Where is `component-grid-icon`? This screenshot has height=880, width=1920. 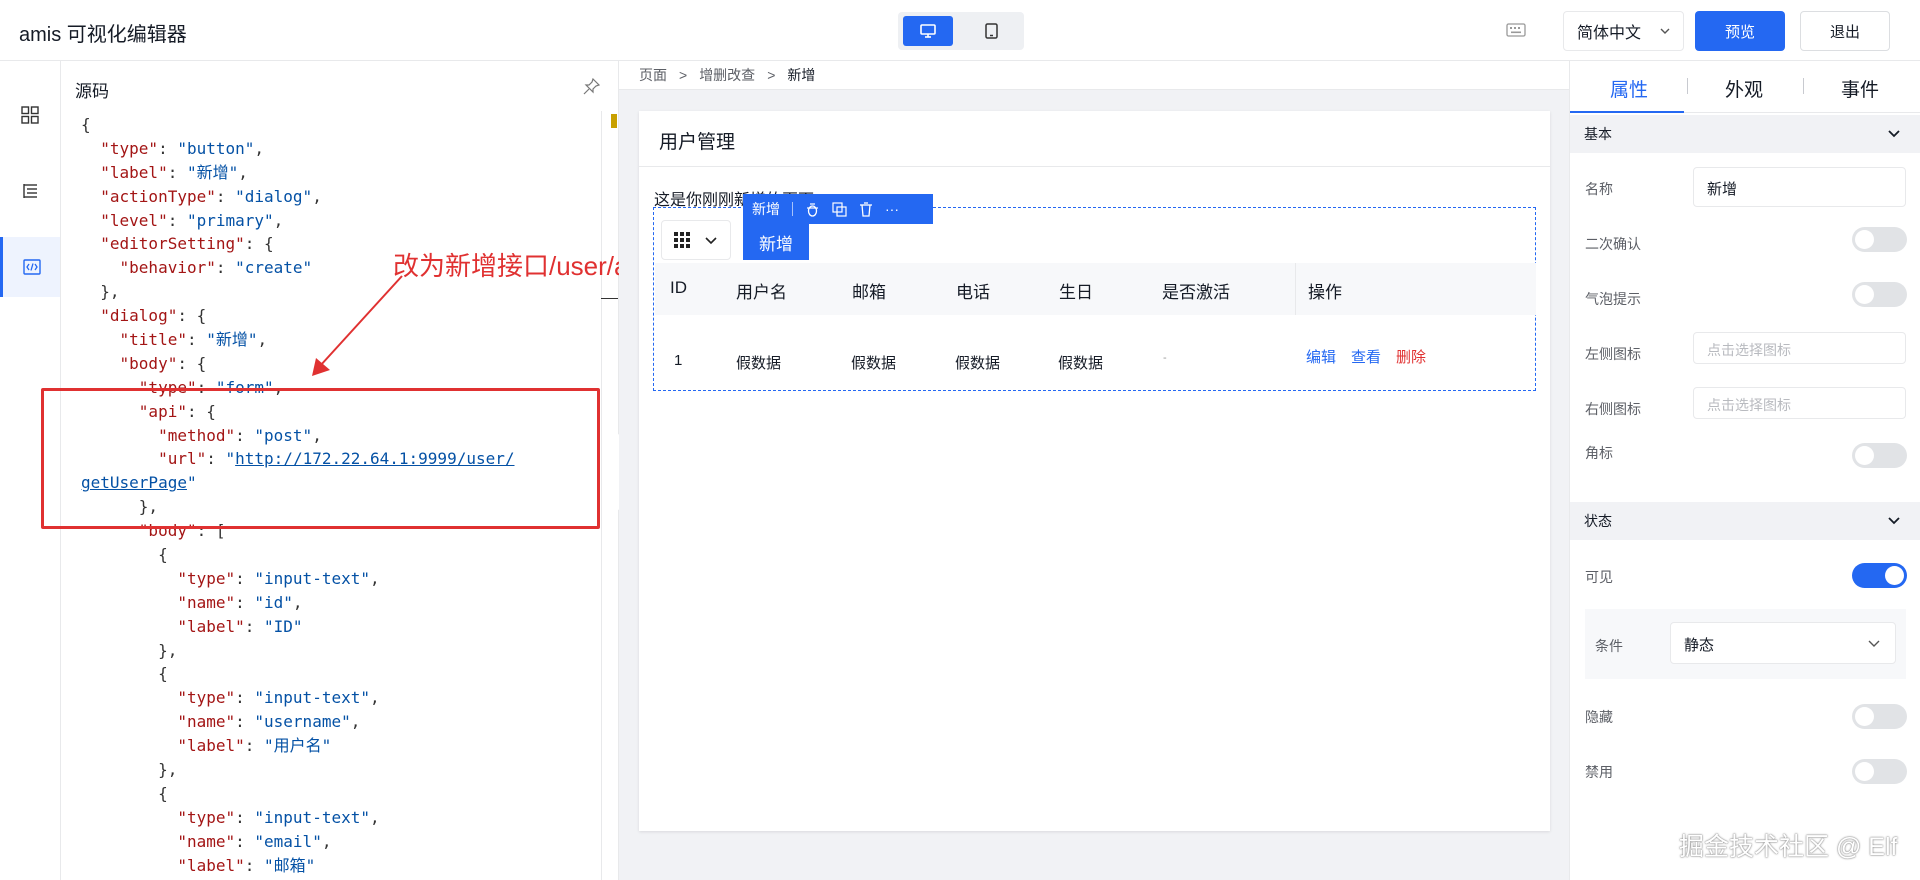
component-grid-icon is located at coordinates (30, 115).